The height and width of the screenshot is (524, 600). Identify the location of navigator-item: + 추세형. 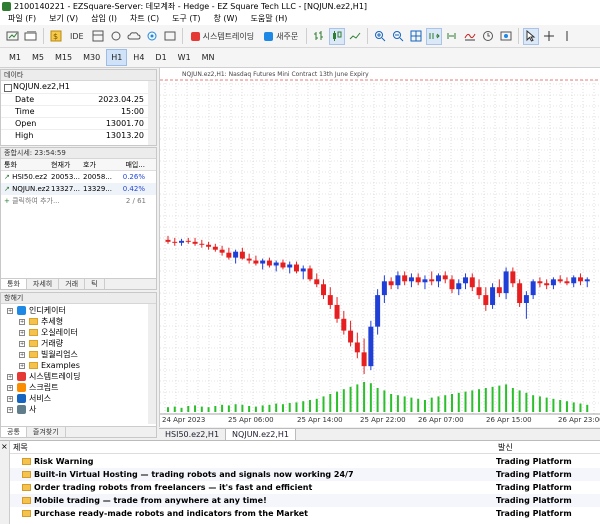
(75, 321).